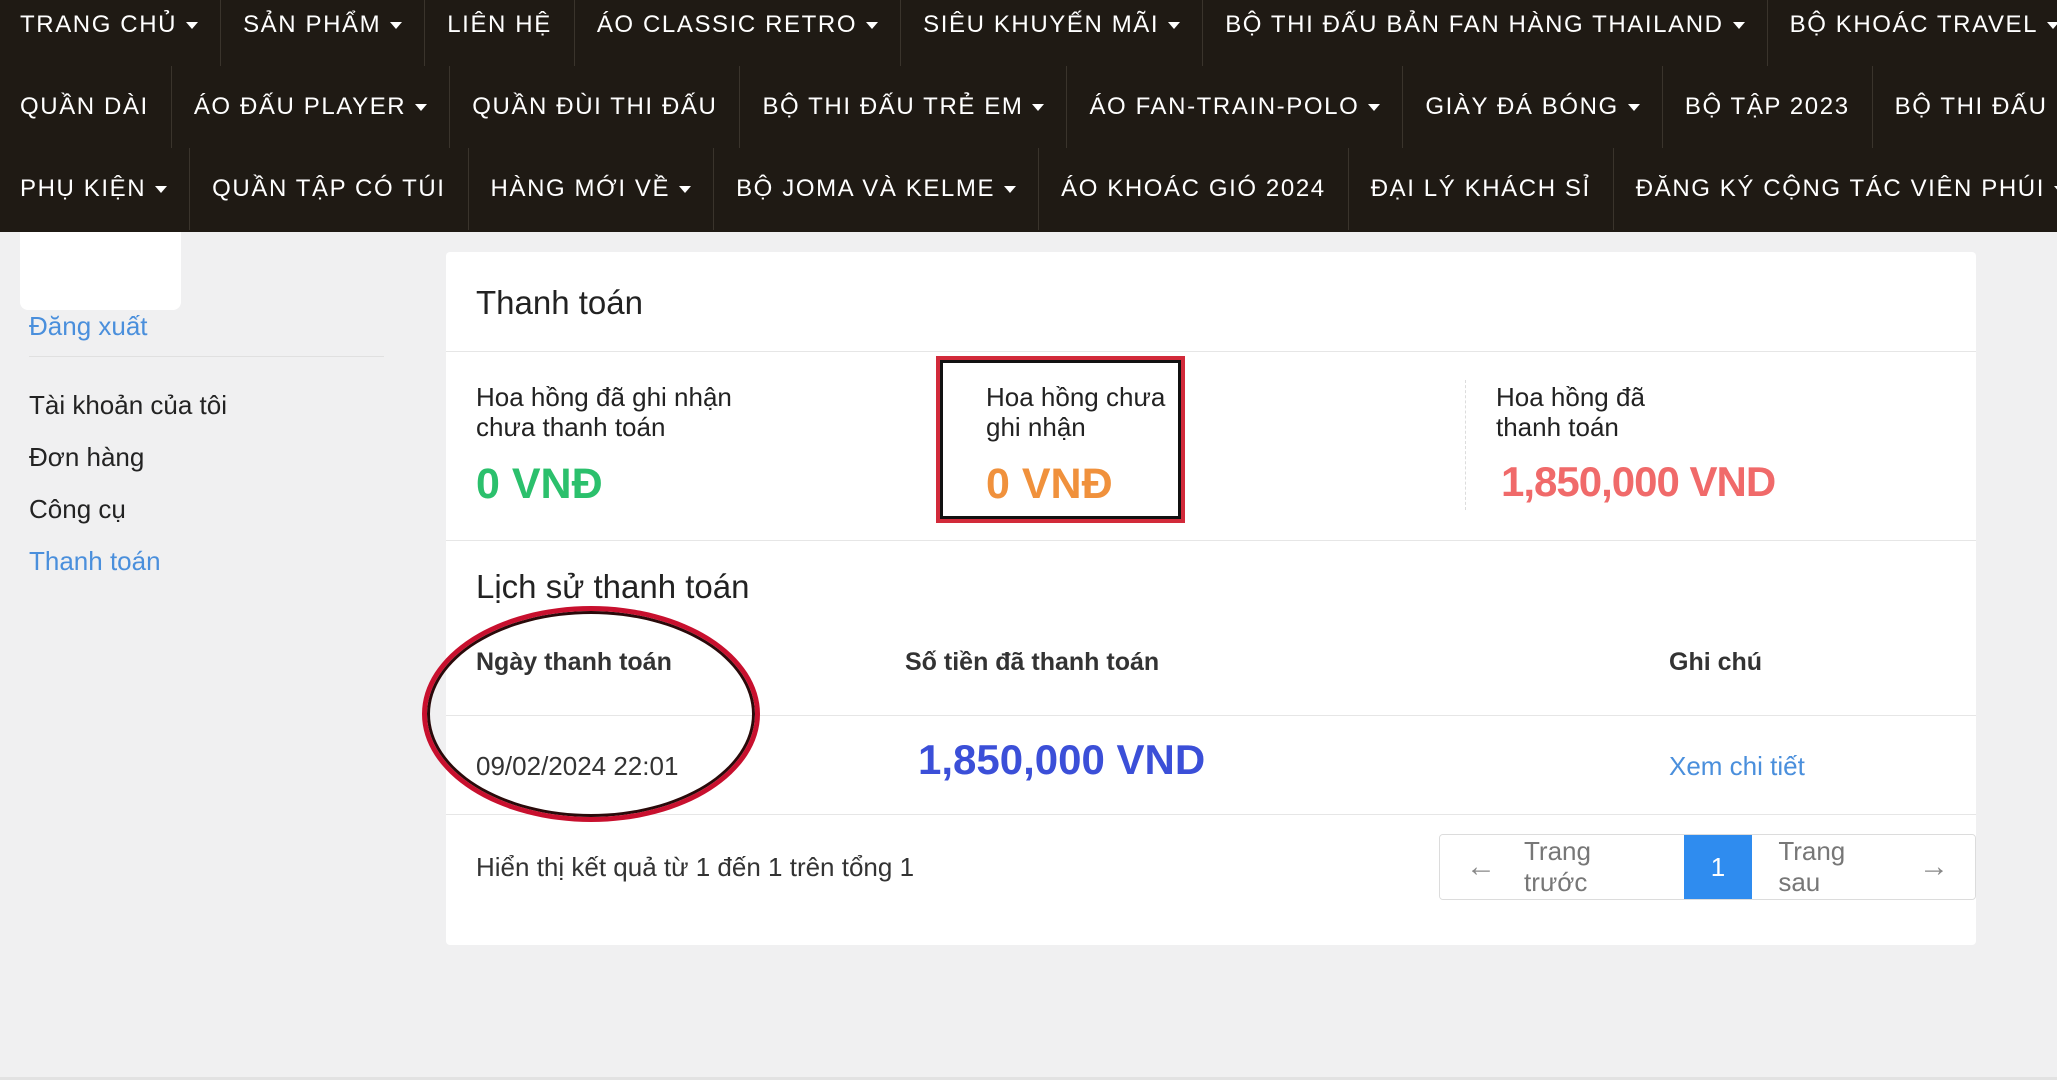  Describe the element at coordinates (1737, 766) in the screenshot. I see `view-details-link: Xem chi tiết` at that location.